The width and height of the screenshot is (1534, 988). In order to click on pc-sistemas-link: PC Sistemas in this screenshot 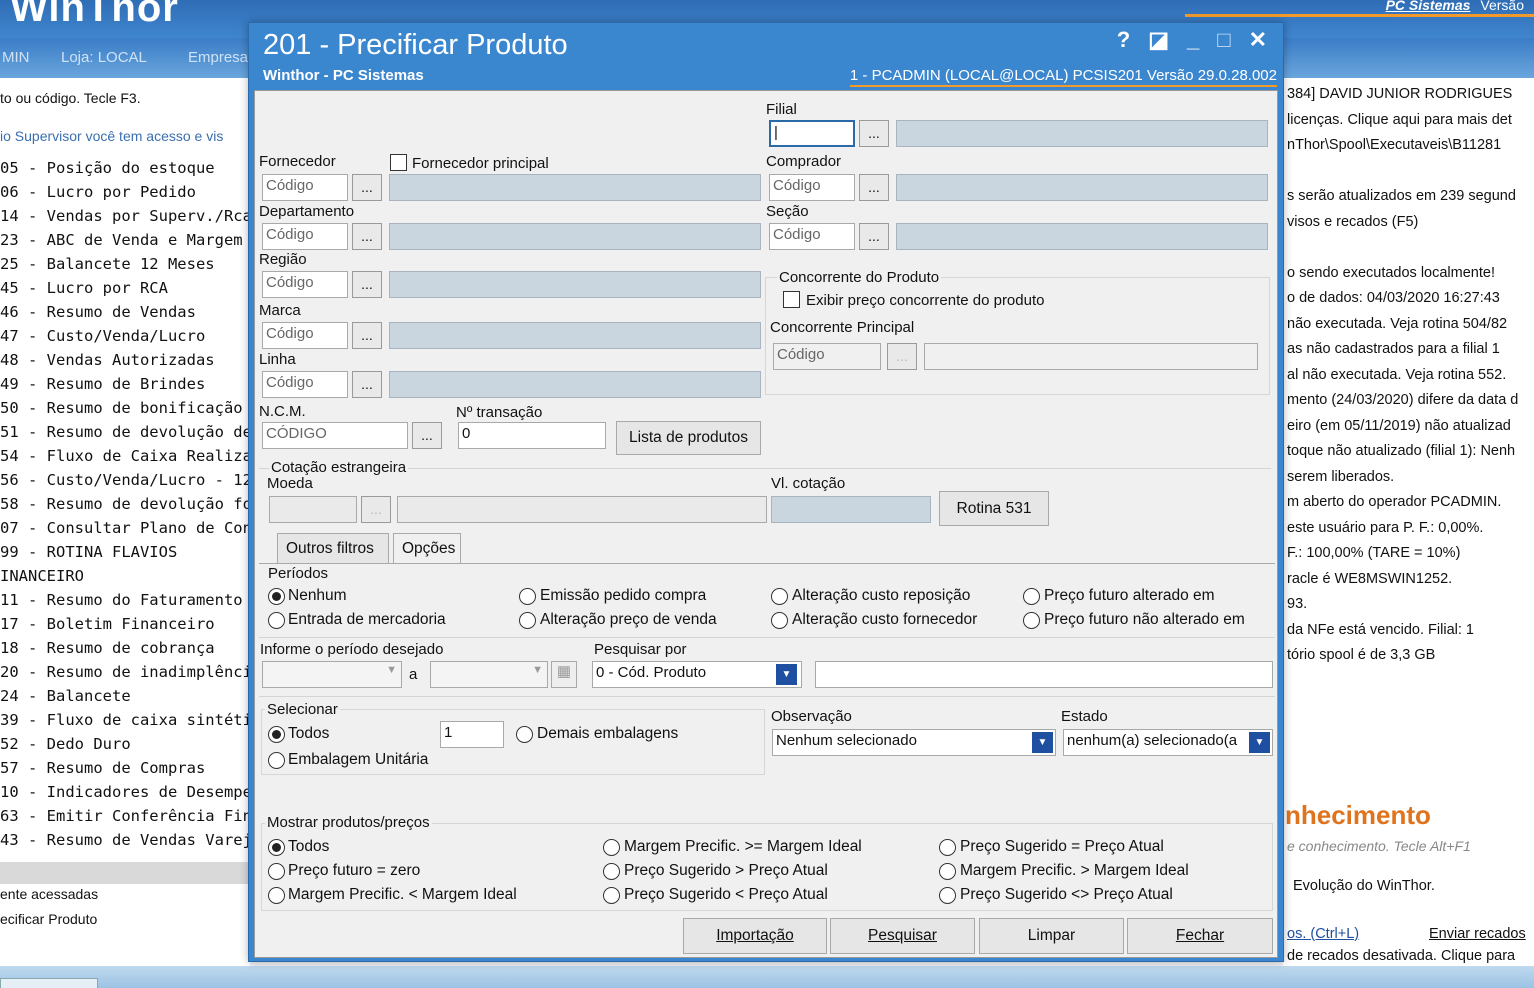, I will do `click(1428, 6)`.